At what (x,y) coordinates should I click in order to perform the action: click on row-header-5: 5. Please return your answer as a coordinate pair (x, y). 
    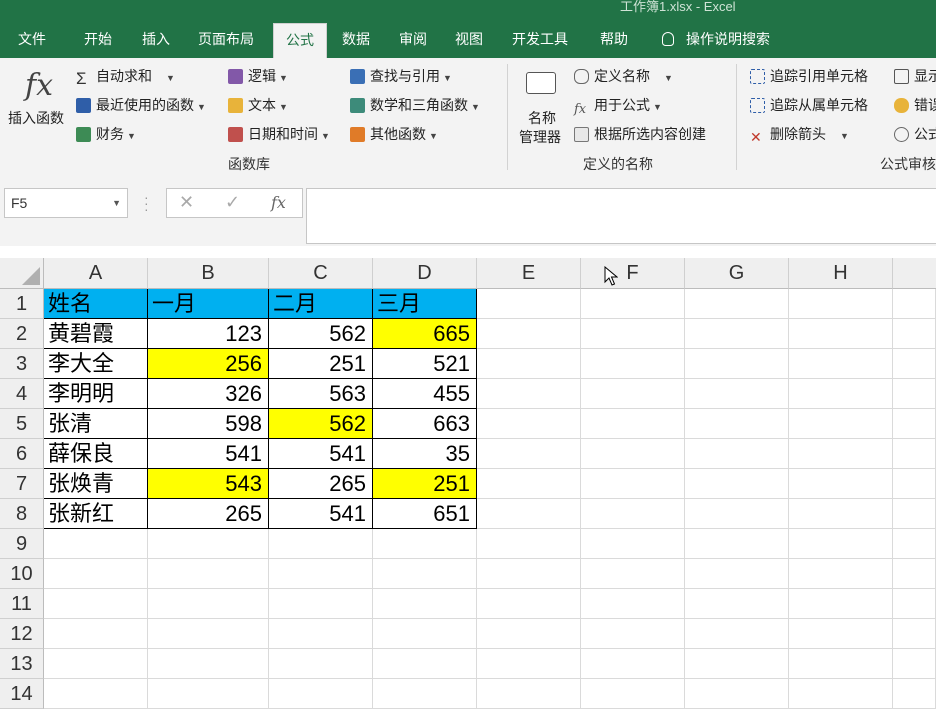
    Looking at the image, I should click on (22, 424).